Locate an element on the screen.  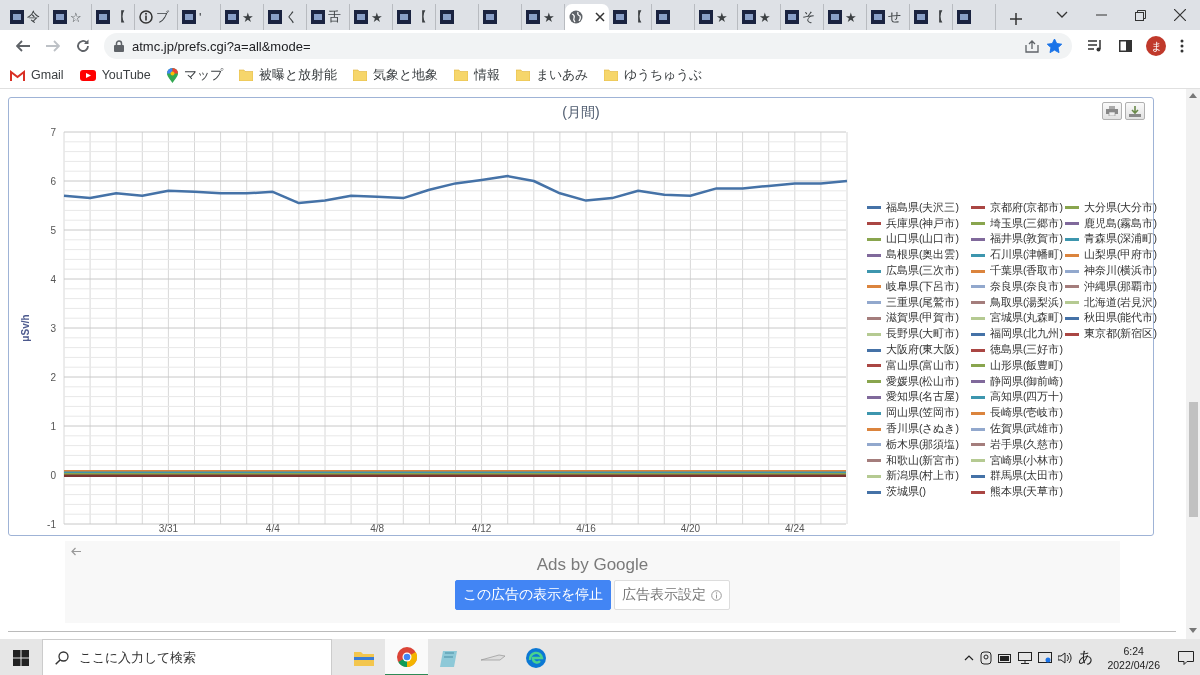
legend-item: 鹿児島(霧島市) is located at coordinates (1112, 223).